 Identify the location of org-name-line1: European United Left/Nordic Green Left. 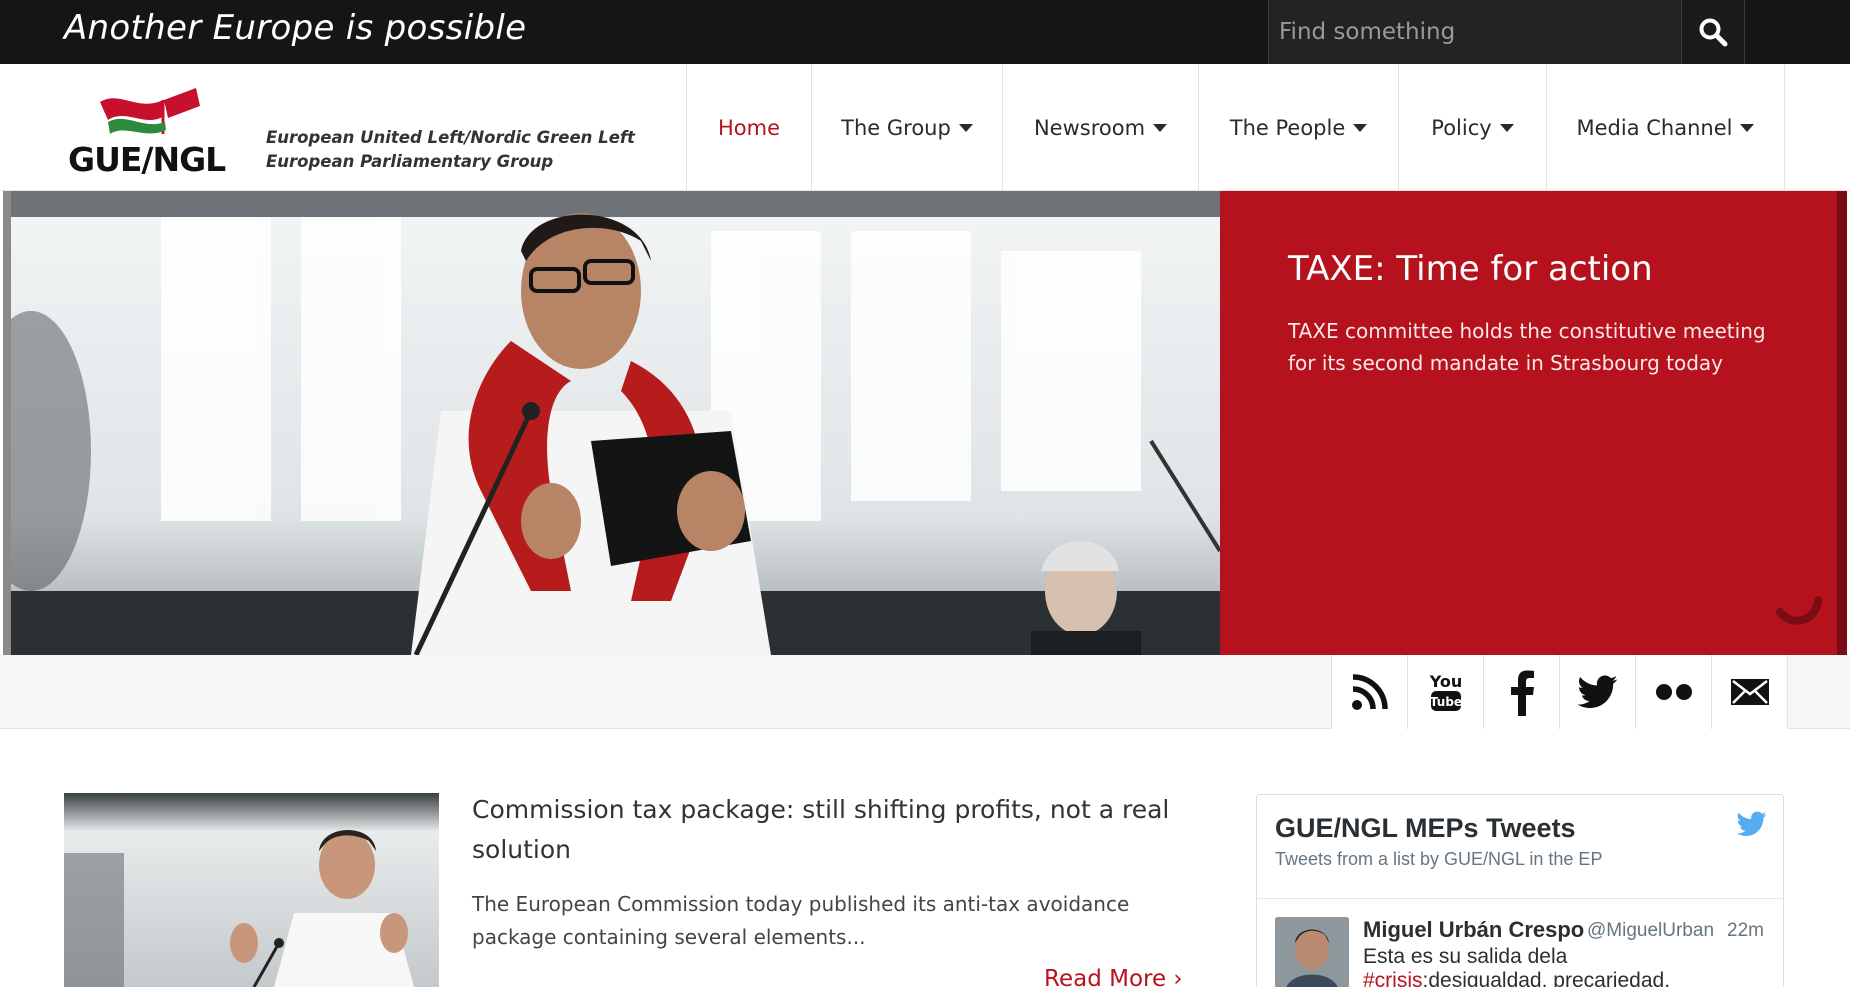
(450, 137).